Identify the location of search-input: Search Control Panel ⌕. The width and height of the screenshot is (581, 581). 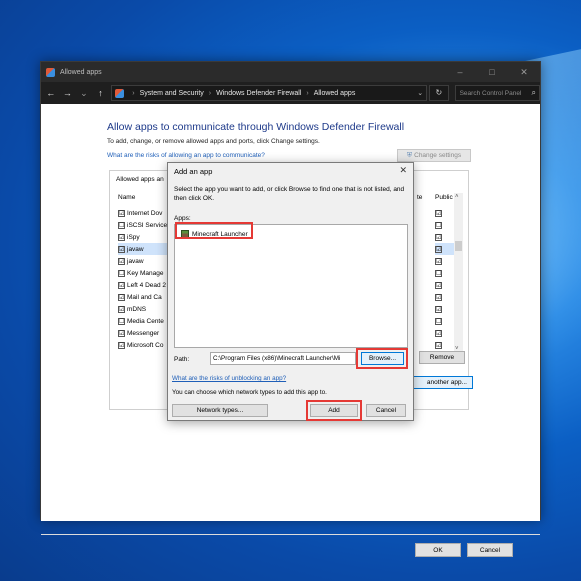
(497, 93).